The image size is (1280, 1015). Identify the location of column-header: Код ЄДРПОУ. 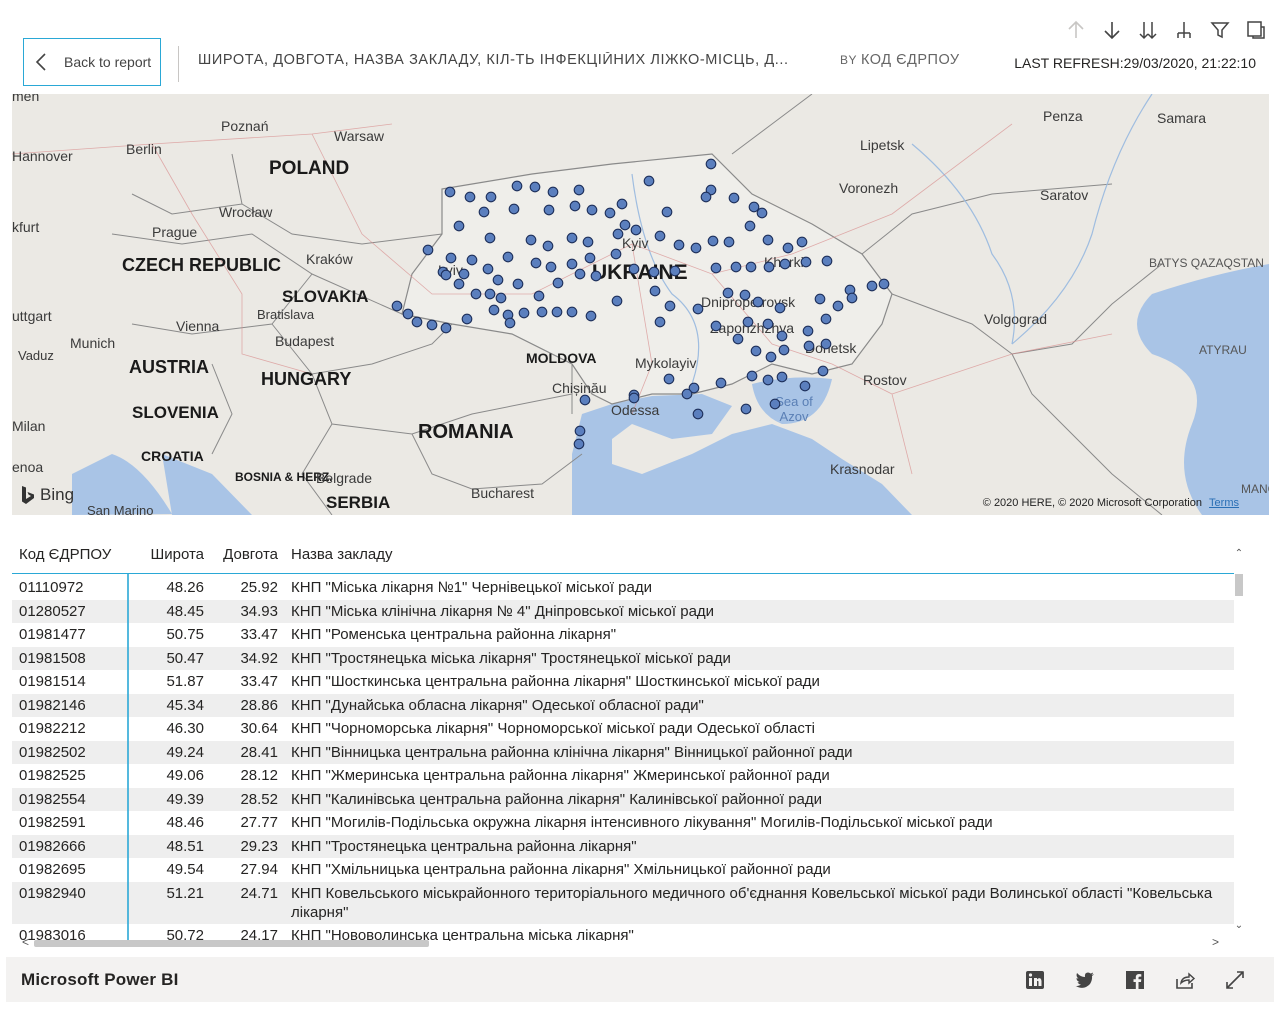
(70, 554).